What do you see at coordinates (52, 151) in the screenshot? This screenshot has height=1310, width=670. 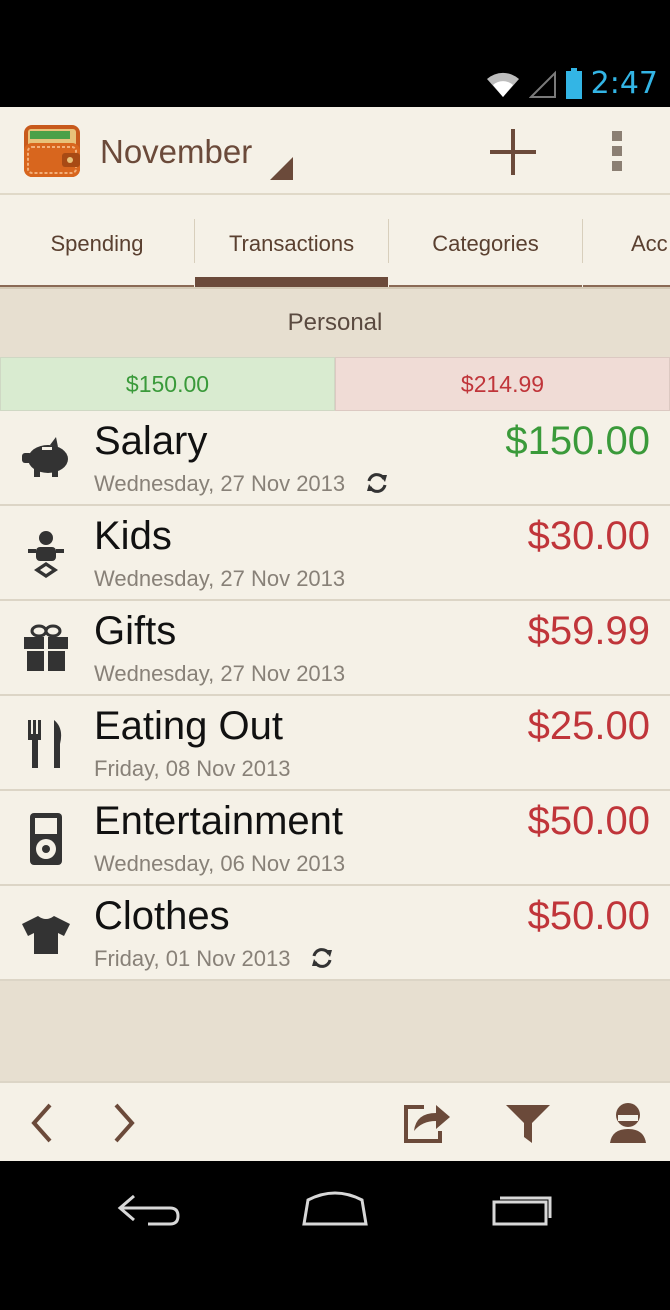 I see `wallet-app-logo` at bounding box center [52, 151].